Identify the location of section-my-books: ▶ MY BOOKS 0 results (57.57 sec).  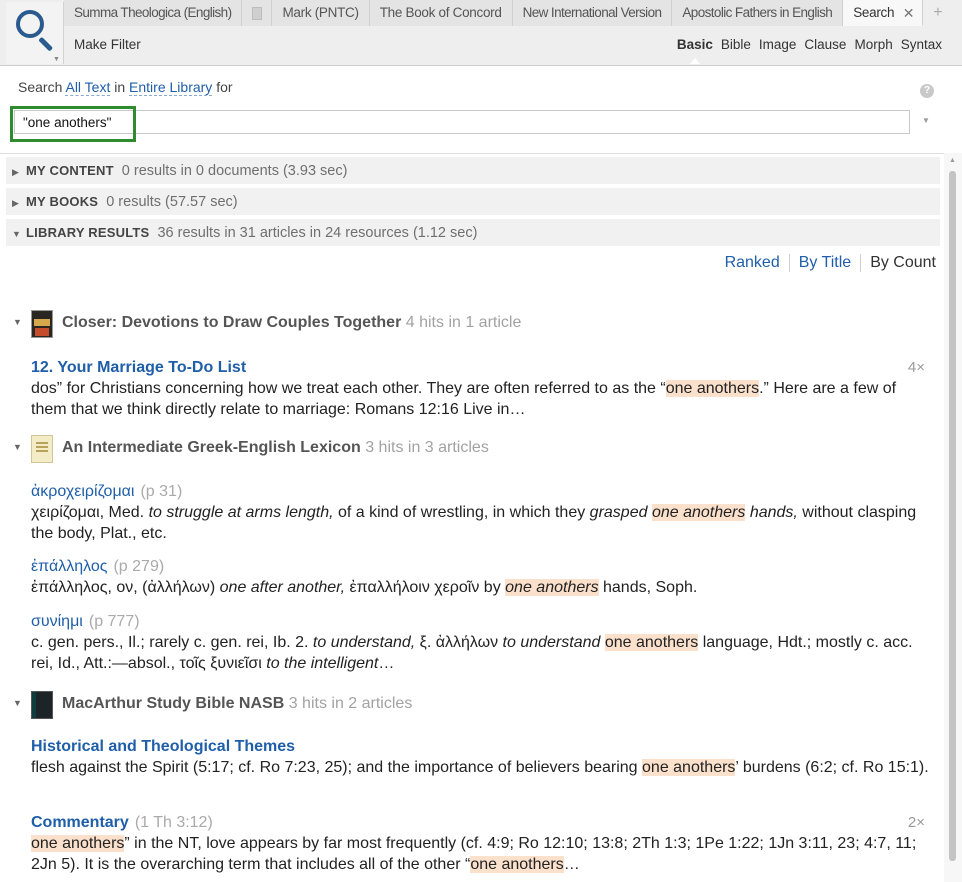
(473, 201).